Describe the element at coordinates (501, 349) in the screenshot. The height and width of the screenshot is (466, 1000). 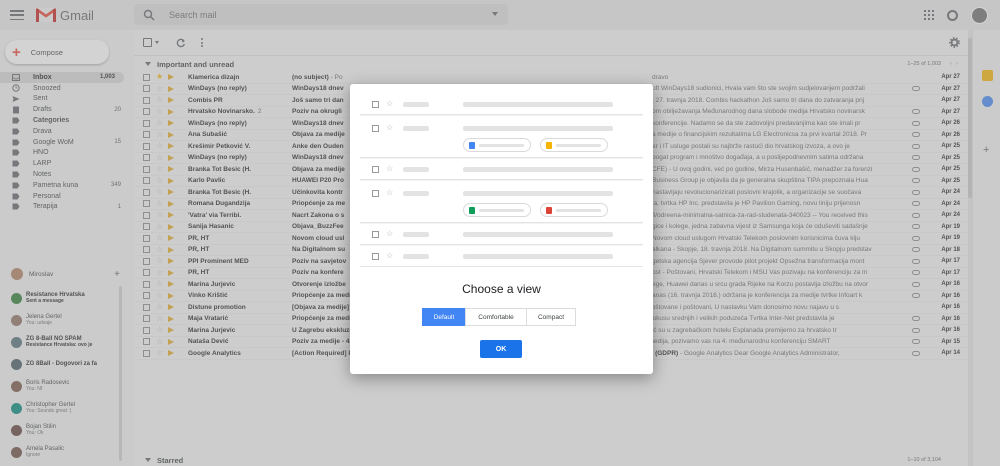
I see `ok-button: OK` at that location.